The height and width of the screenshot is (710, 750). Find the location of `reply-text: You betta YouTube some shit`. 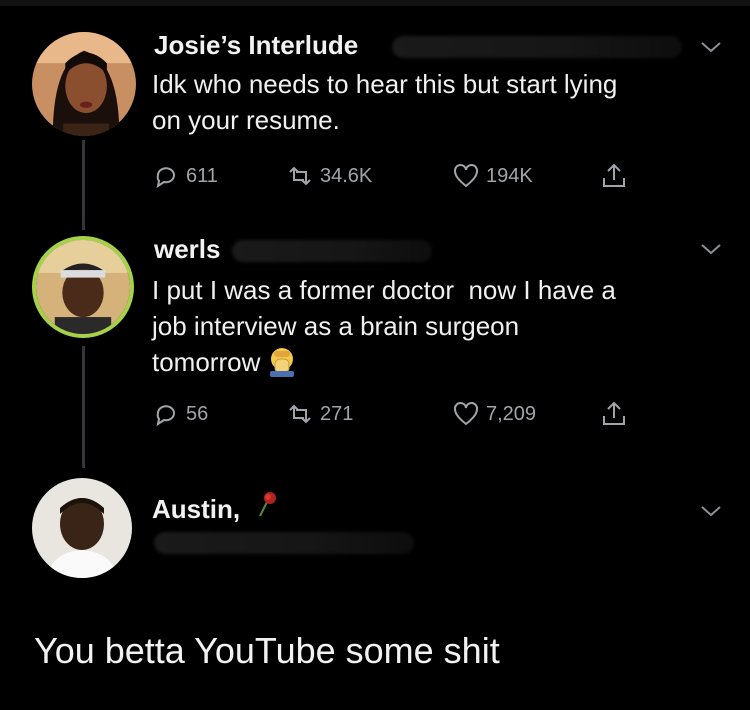

reply-text: You betta YouTube some shit is located at coordinates (267, 650).